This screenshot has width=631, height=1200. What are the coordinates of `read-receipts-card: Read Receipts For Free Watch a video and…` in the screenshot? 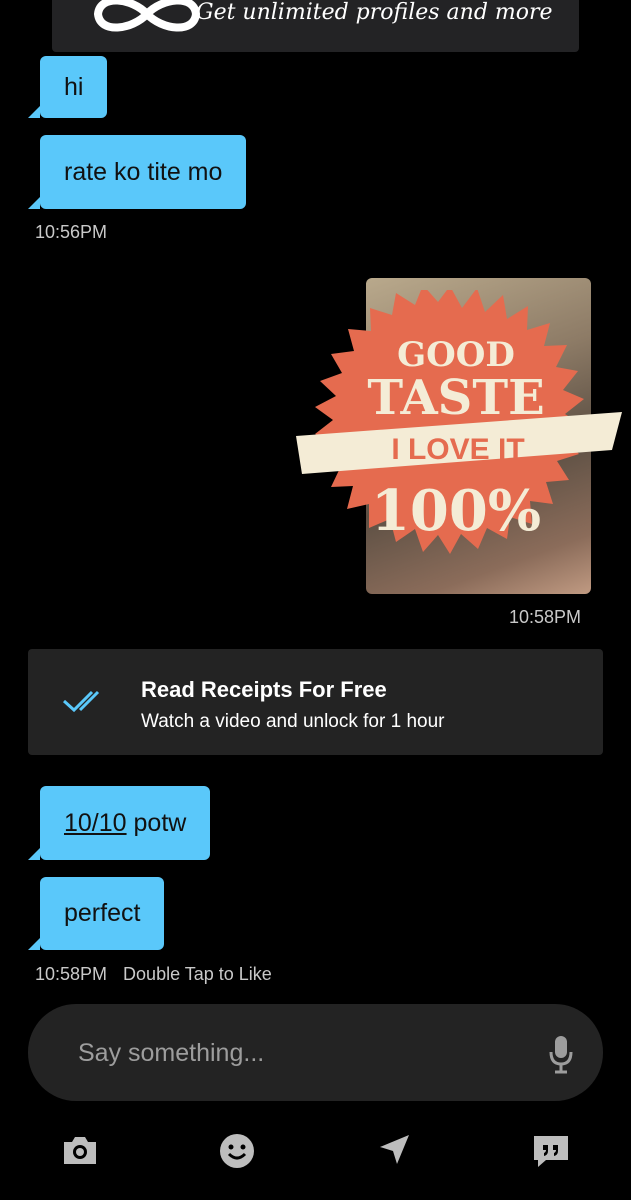 It's located at (315, 702).